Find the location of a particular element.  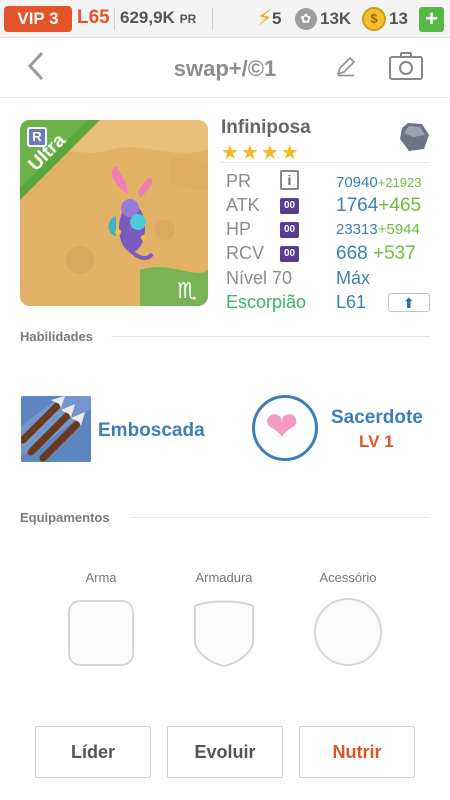

stat-label-rcv: RCV is located at coordinates (245, 253).